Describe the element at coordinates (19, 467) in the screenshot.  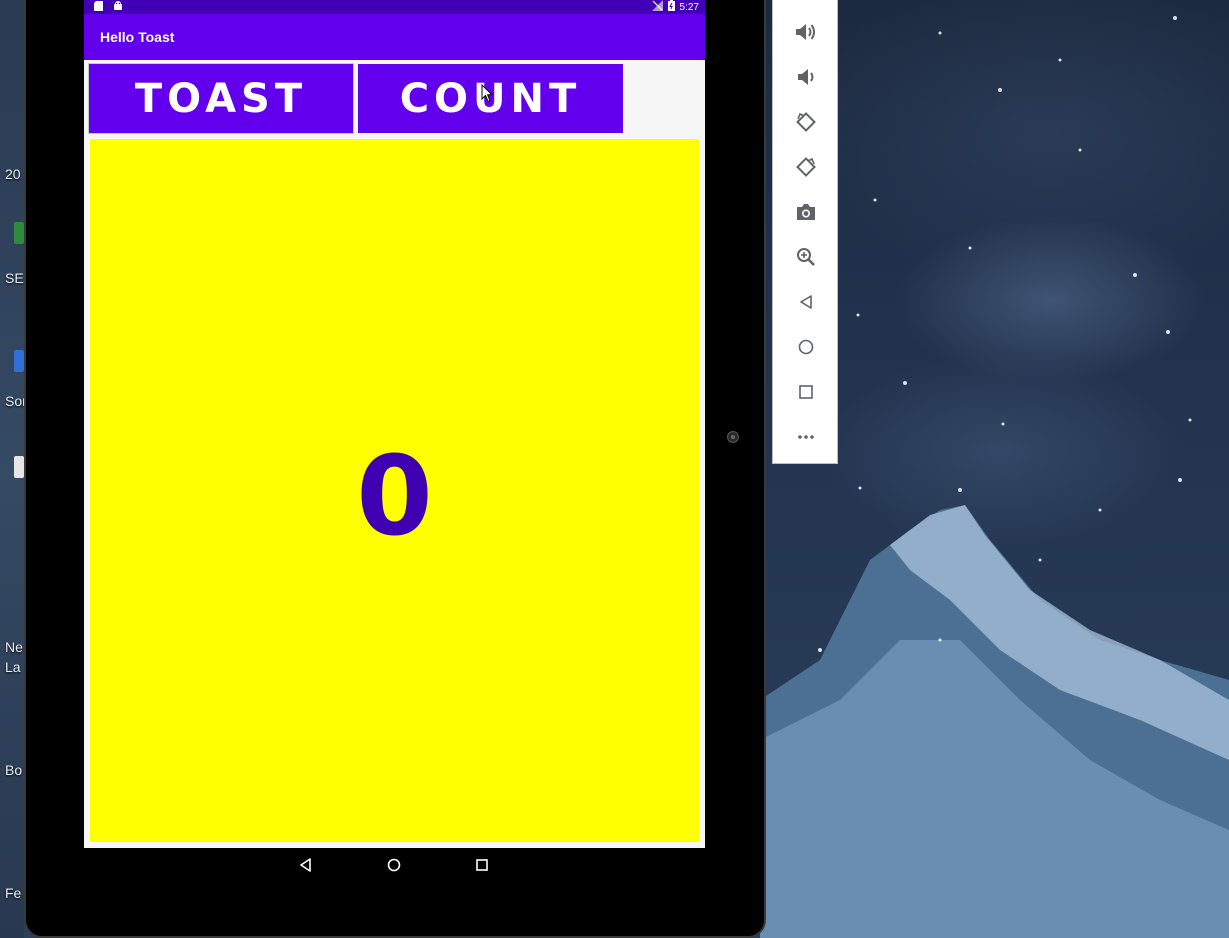
I see `desktop-file-icon` at that location.